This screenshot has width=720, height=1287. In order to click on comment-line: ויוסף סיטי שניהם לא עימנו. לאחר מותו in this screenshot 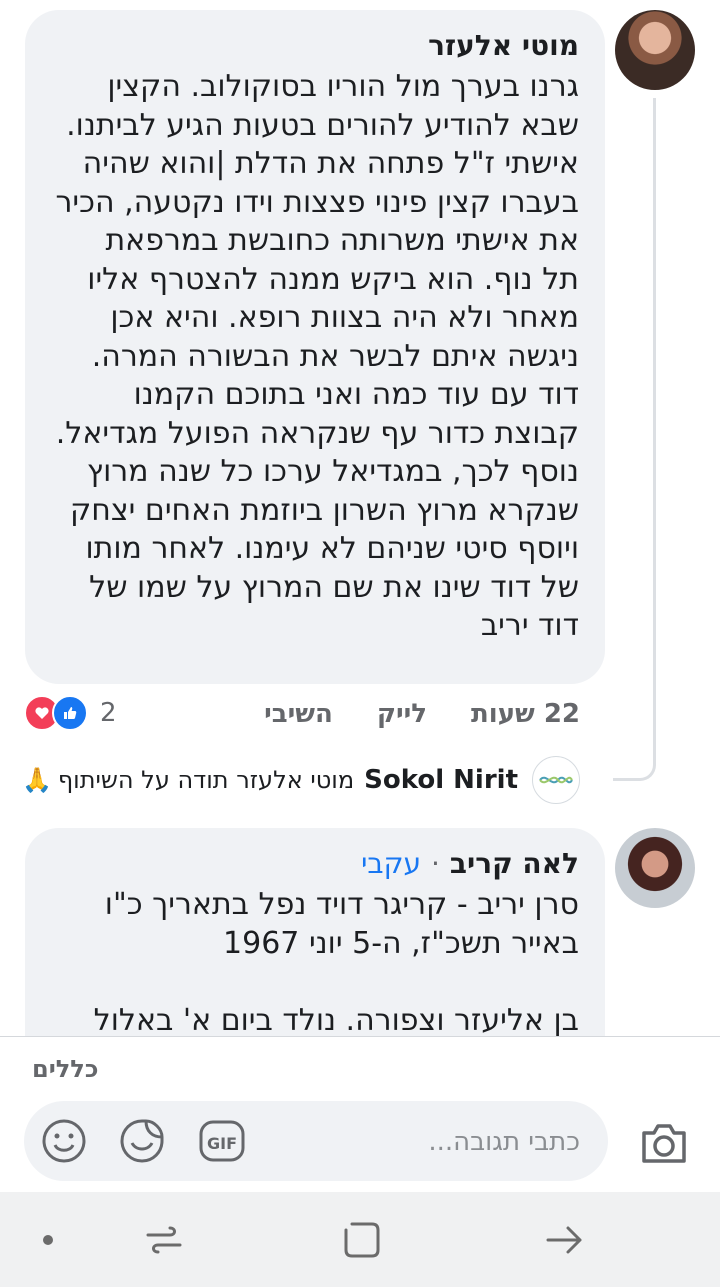, I will do `click(332, 548)`.